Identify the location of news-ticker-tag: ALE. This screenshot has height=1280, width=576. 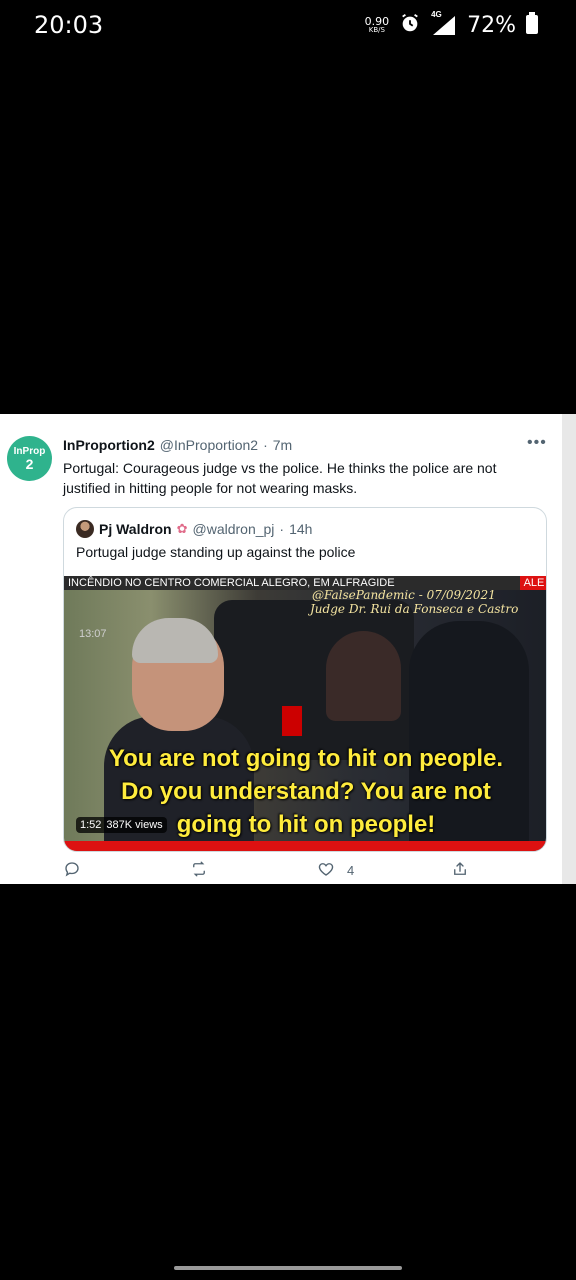
(533, 583).